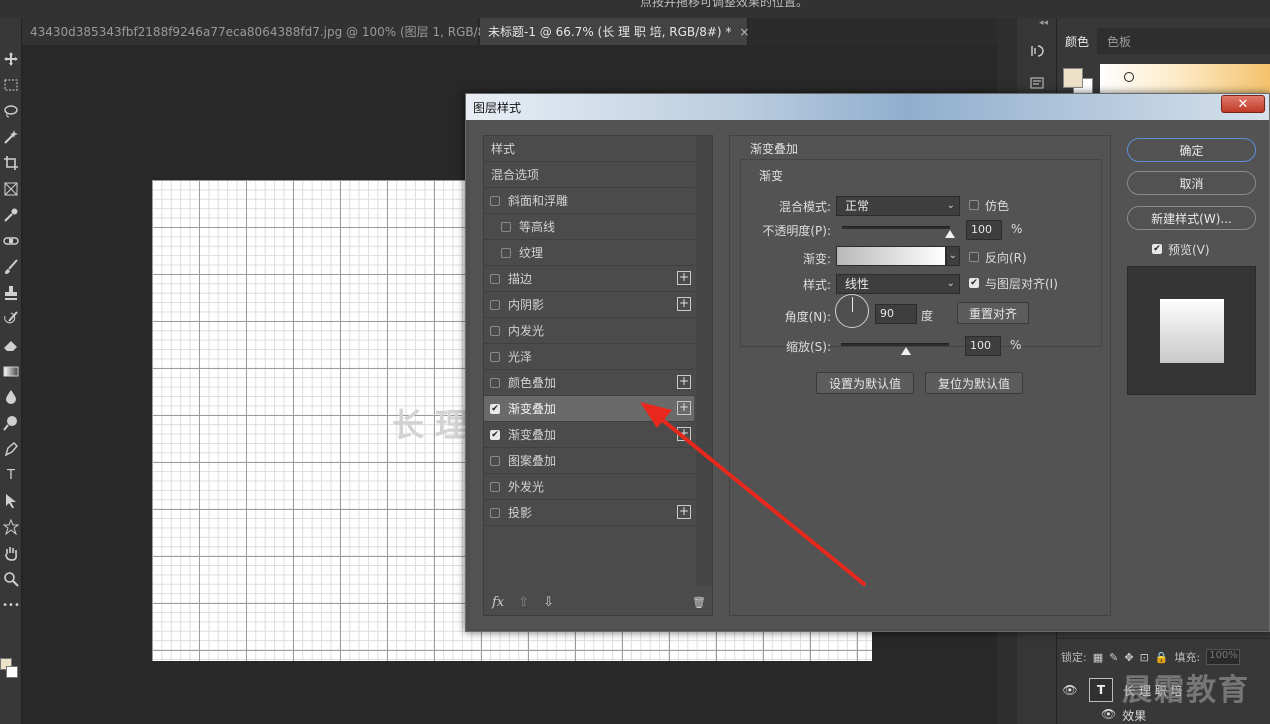  I want to click on history-brush-icon, so click(11, 319).